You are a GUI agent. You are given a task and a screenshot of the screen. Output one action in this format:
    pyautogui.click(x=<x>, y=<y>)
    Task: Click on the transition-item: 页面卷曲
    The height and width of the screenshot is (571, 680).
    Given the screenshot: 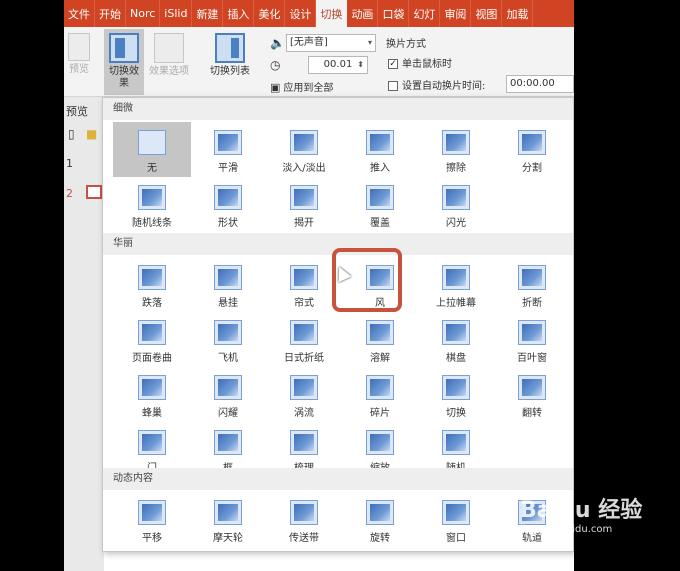 What is the action you would take?
    pyautogui.click(x=152, y=339)
    